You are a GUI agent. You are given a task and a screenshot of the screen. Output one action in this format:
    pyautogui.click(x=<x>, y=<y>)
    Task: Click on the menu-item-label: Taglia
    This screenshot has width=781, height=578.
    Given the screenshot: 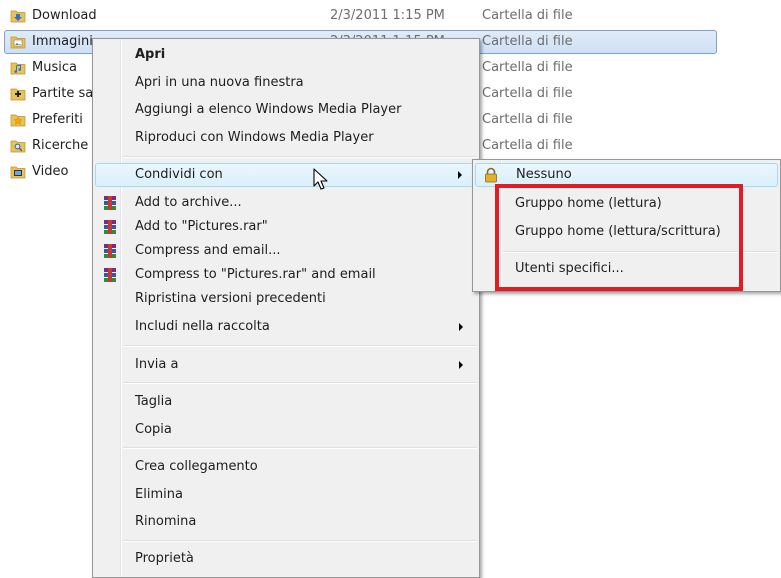 What is the action you would take?
    pyautogui.click(x=154, y=401)
    